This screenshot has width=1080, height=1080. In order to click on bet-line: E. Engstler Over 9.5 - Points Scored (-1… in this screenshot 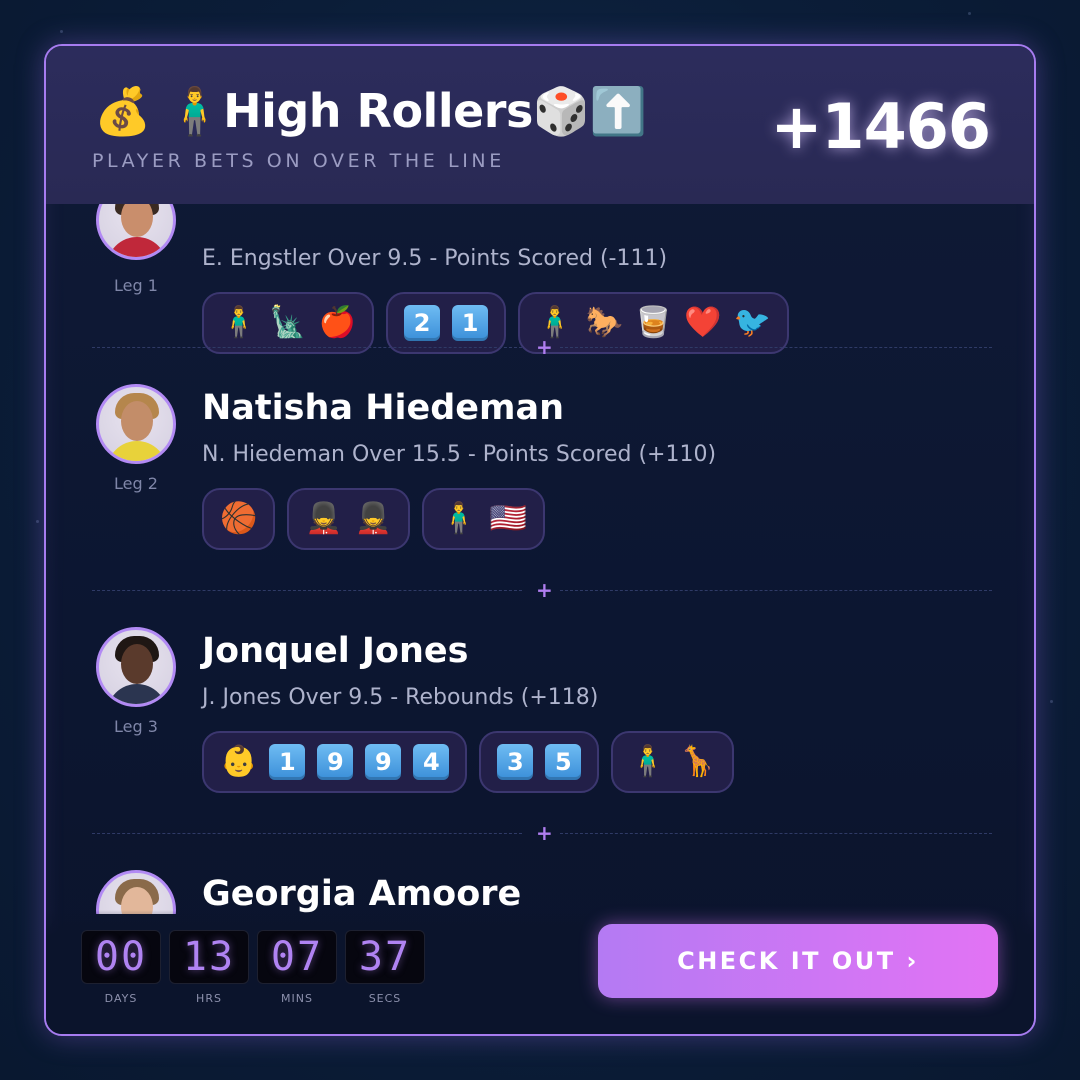, I will do `click(435, 258)`.